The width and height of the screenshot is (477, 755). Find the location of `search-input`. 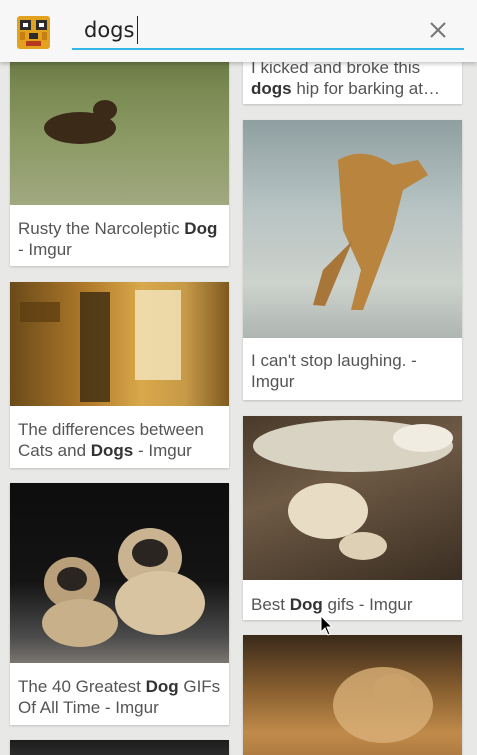

search-input is located at coordinates (268, 31).